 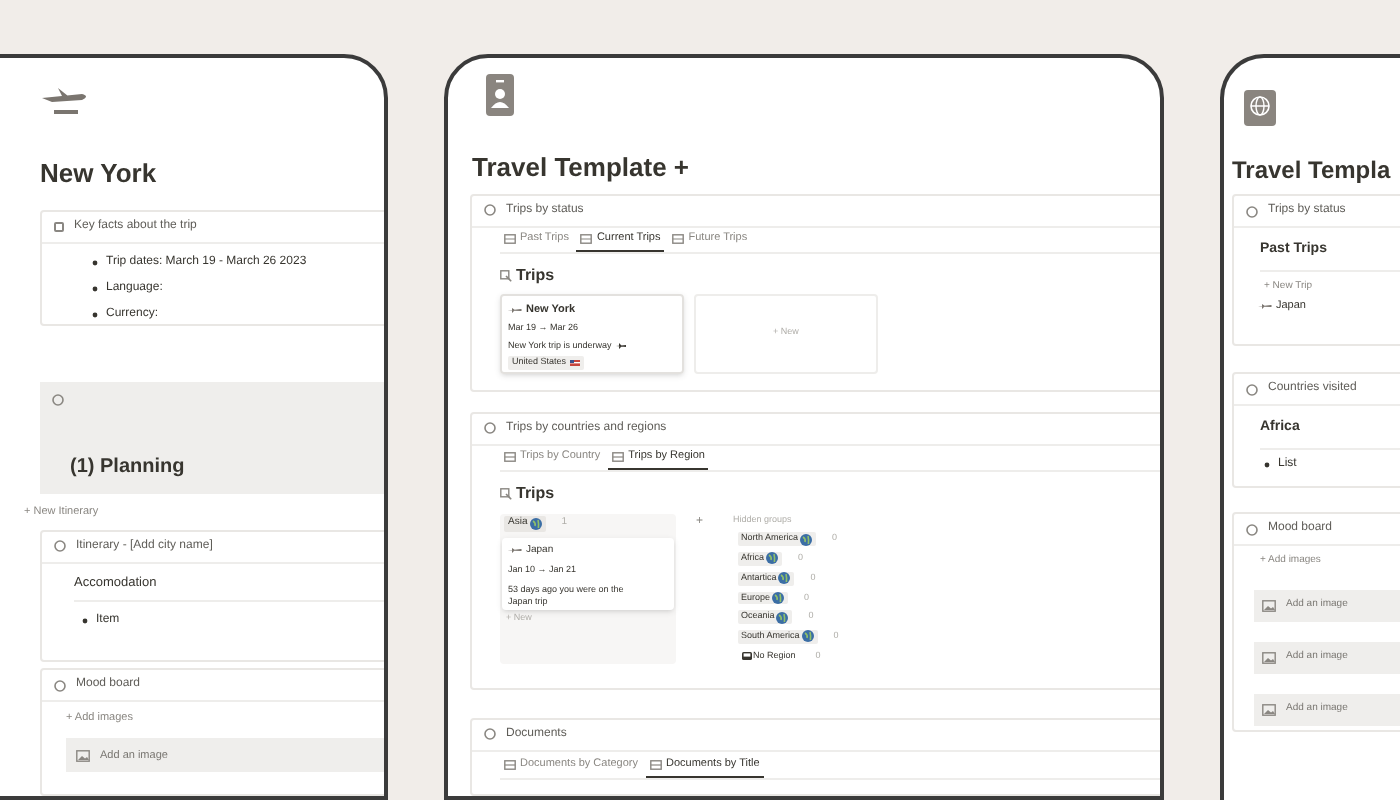 What do you see at coordinates (575, 363) in the screenshot?
I see `flag-icon` at bounding box center [575, 363].